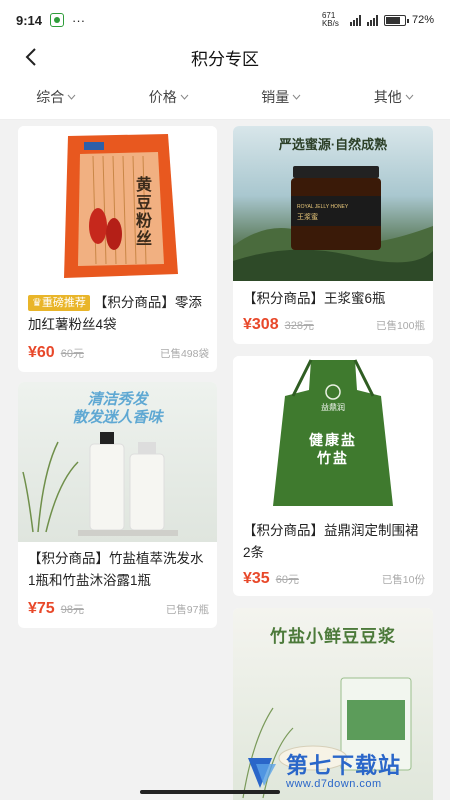 This screenshot has height=800, width=450. Describe the element at coordinates (41, 608) in the screenshot. I see `product-price: ¥75` at that location.